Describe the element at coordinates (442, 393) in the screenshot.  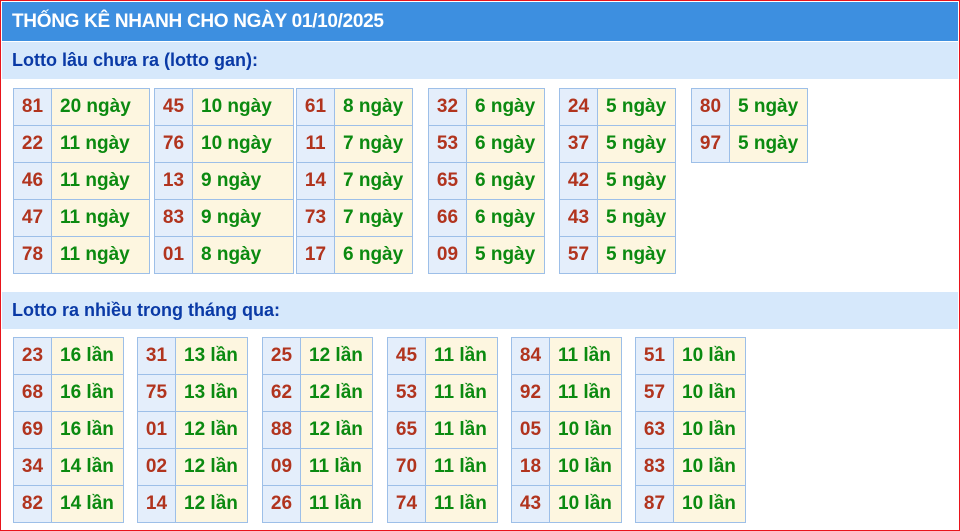
I see `table-row: 53 11 lần` at that location.